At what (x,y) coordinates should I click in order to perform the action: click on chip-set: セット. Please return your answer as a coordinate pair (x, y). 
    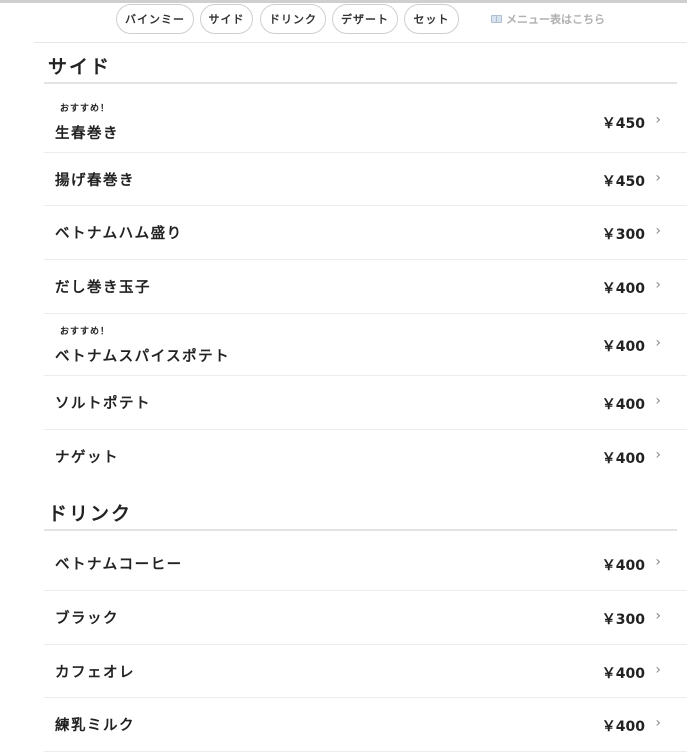
    Looking at the image, I should click on (431, 19).